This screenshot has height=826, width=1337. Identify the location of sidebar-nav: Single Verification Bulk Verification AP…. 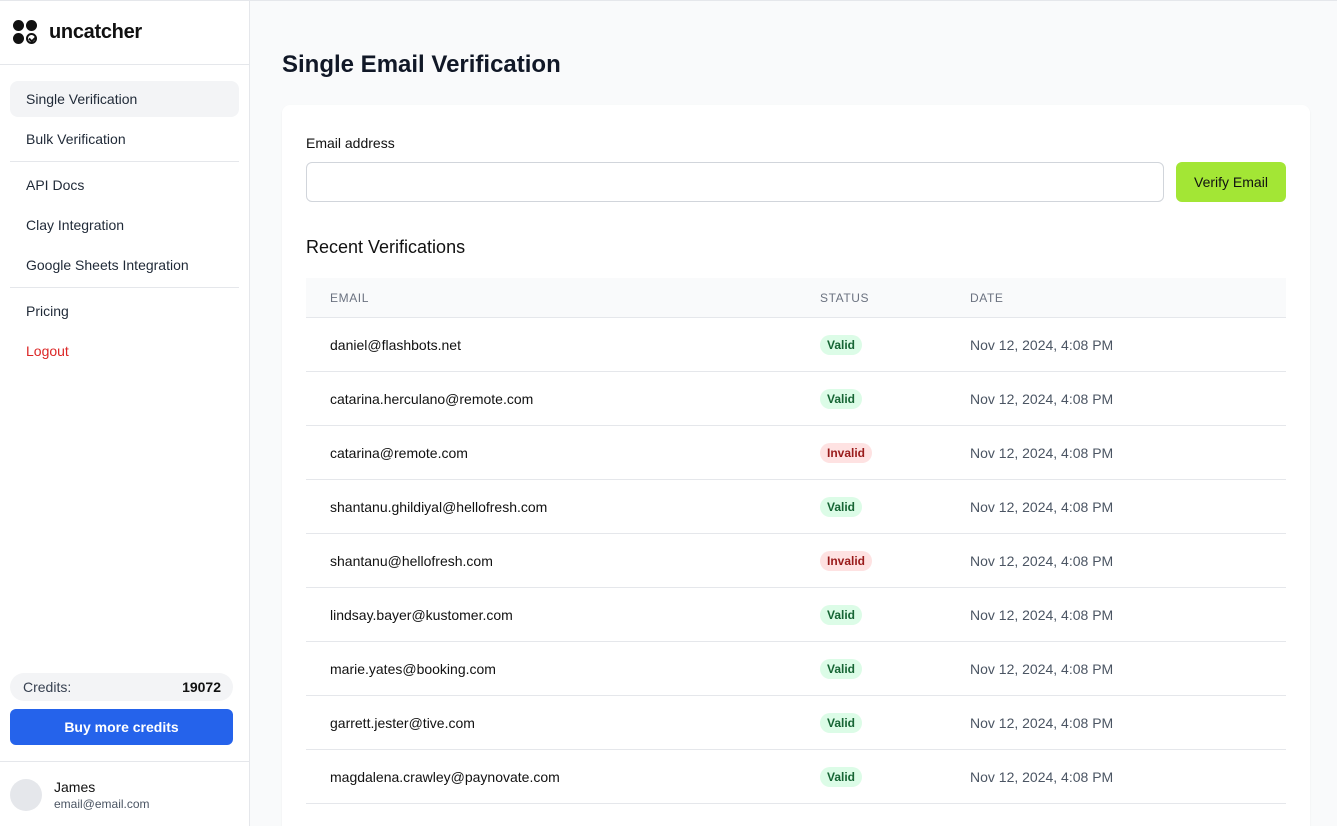
(124, 217).